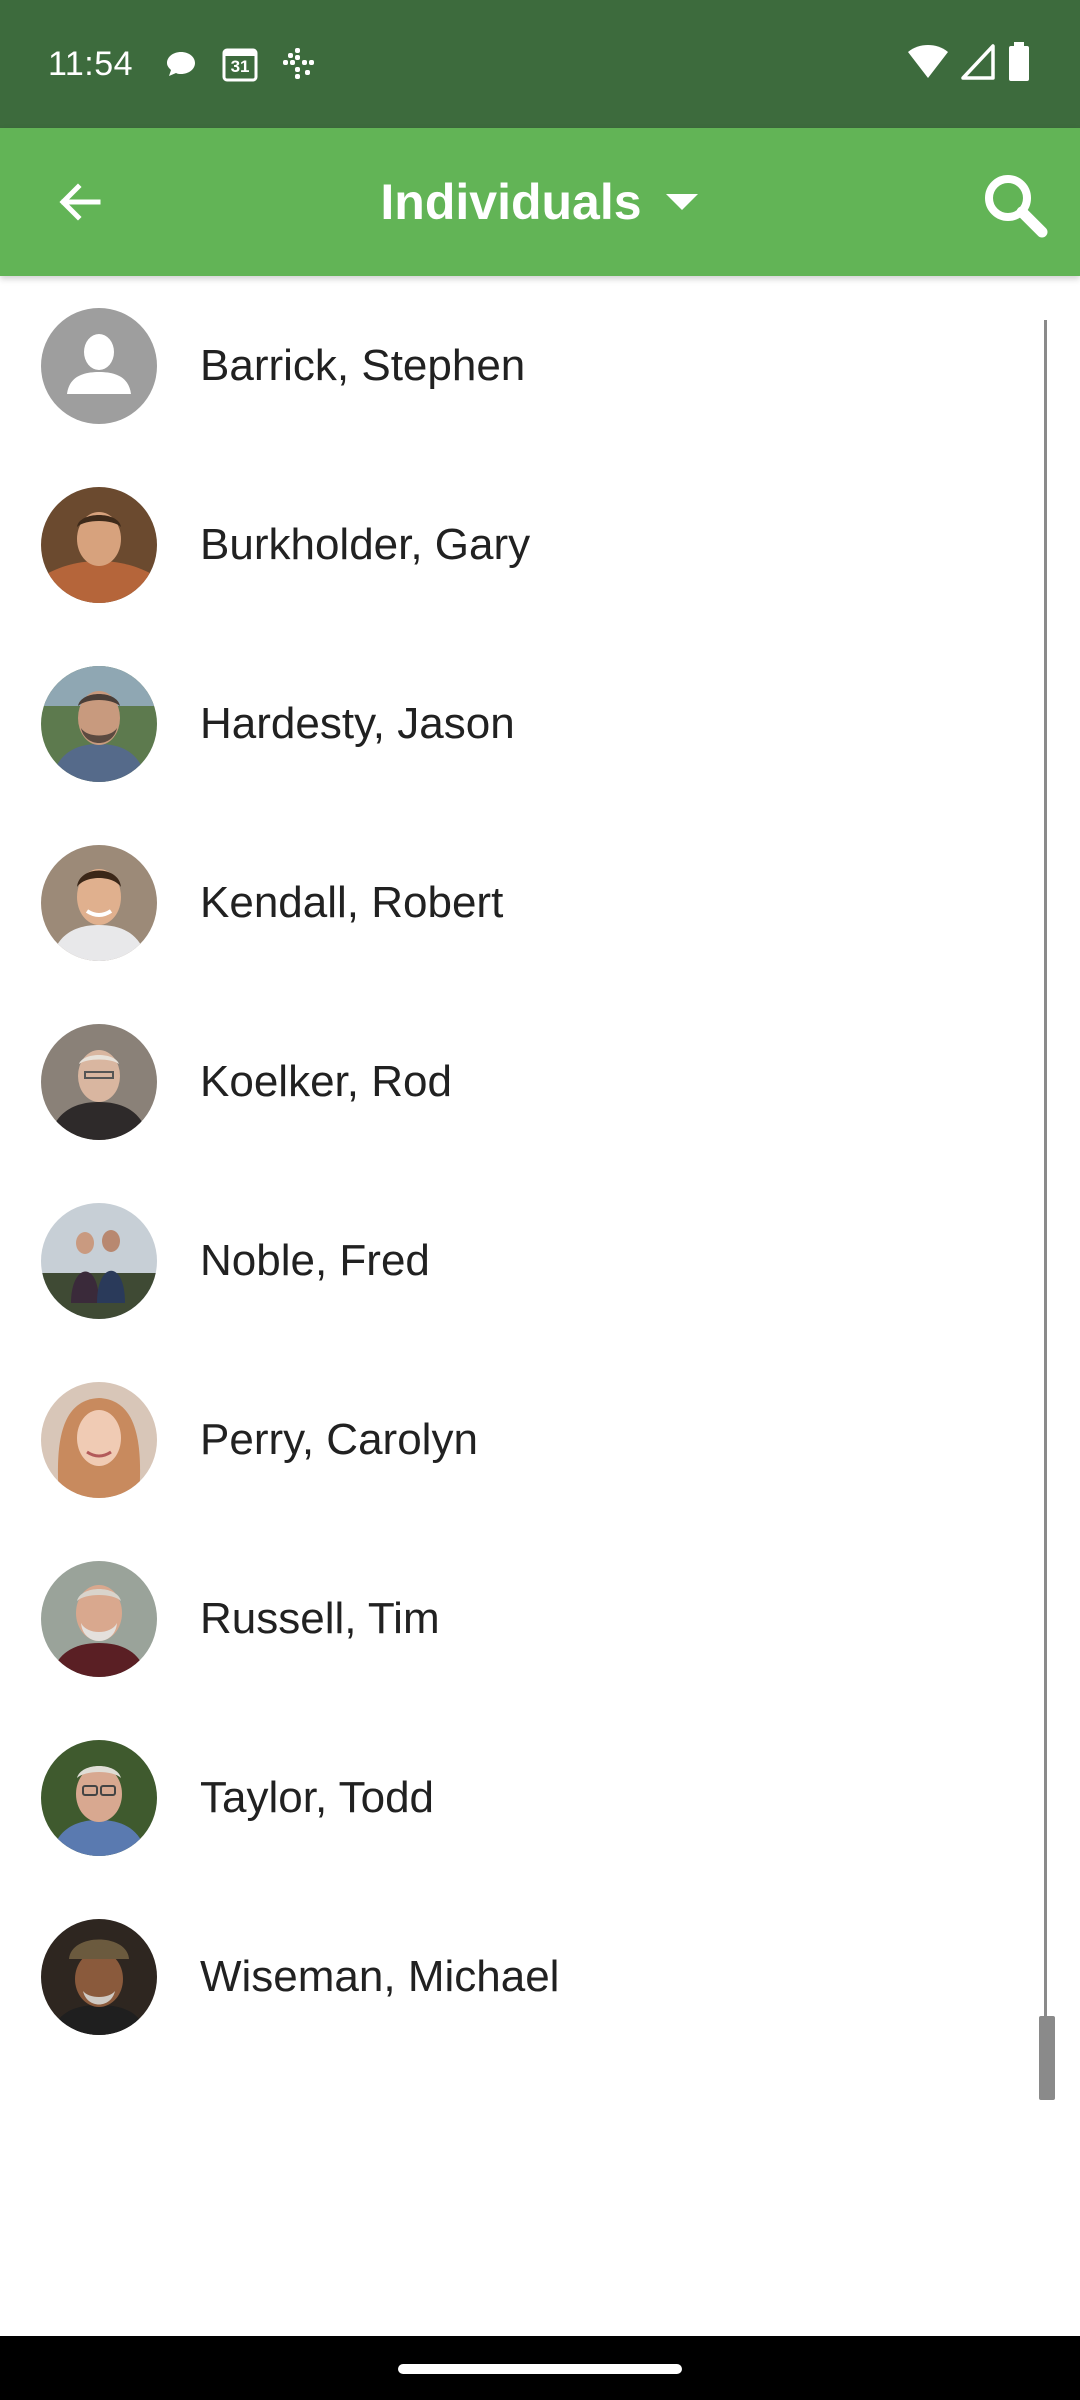  I want to click on home-handle, so click(540, 2369).